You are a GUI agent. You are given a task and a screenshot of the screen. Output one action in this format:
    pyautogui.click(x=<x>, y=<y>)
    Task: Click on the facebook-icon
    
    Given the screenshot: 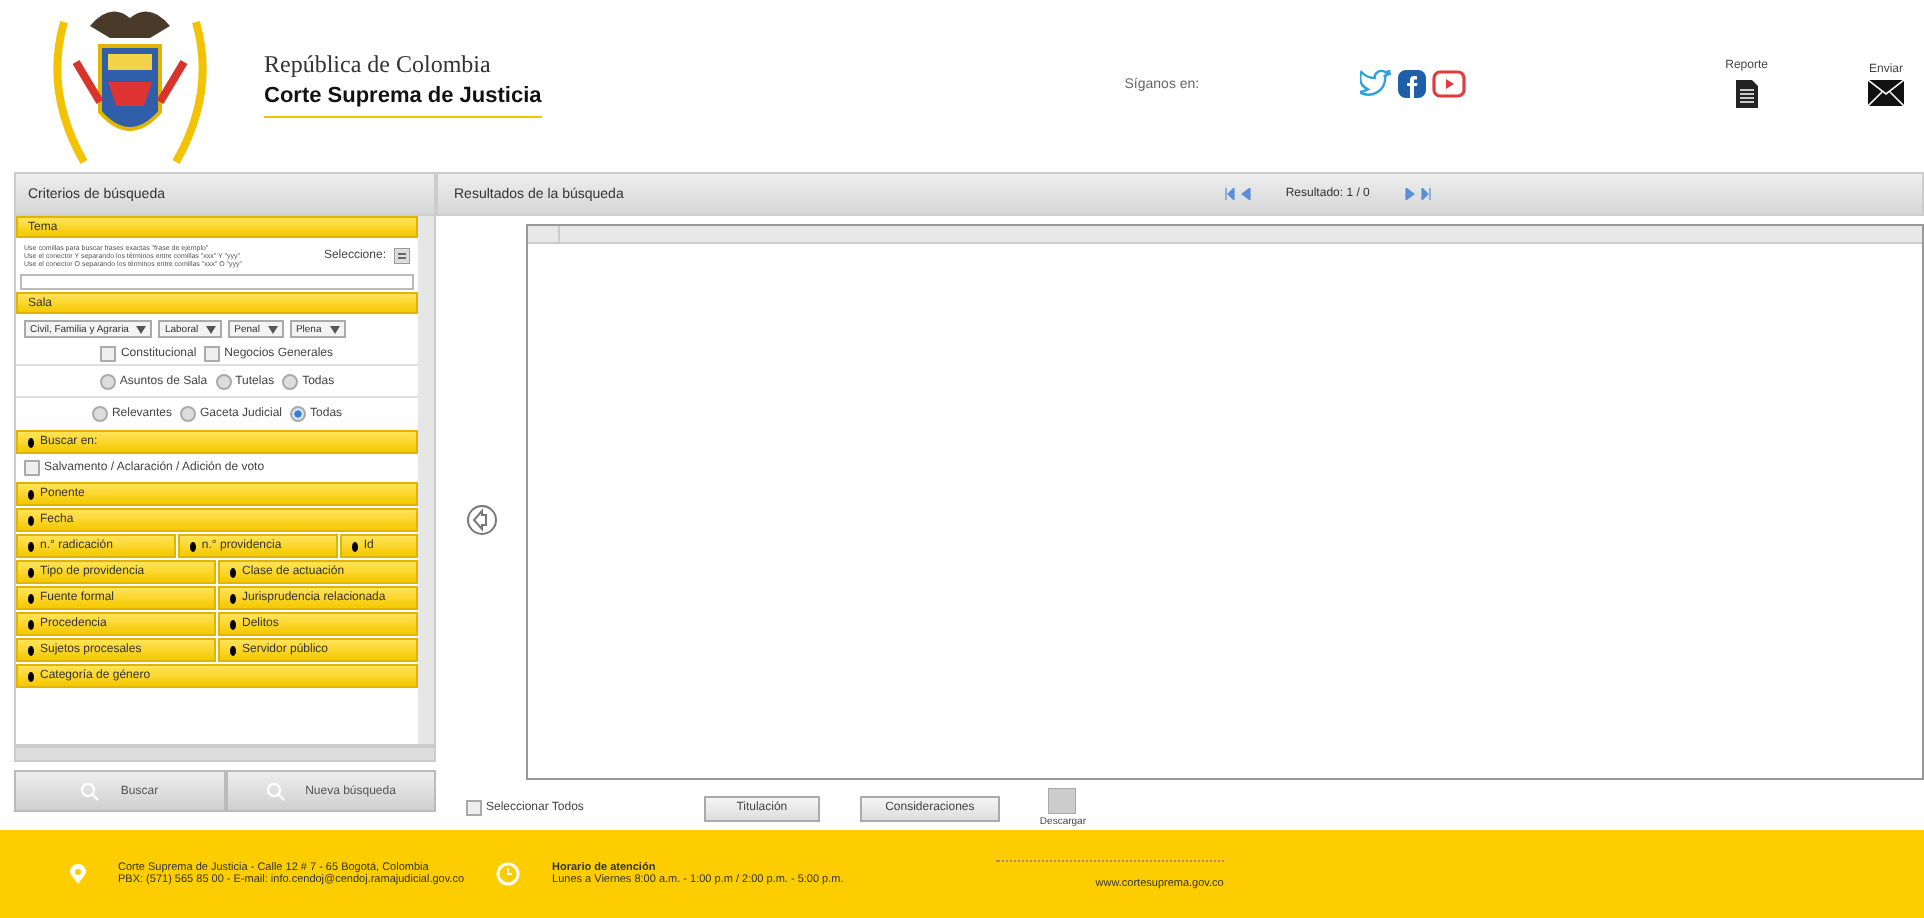 What is the action you would take?
    pyautogui.click(x=1411, y=84)
    